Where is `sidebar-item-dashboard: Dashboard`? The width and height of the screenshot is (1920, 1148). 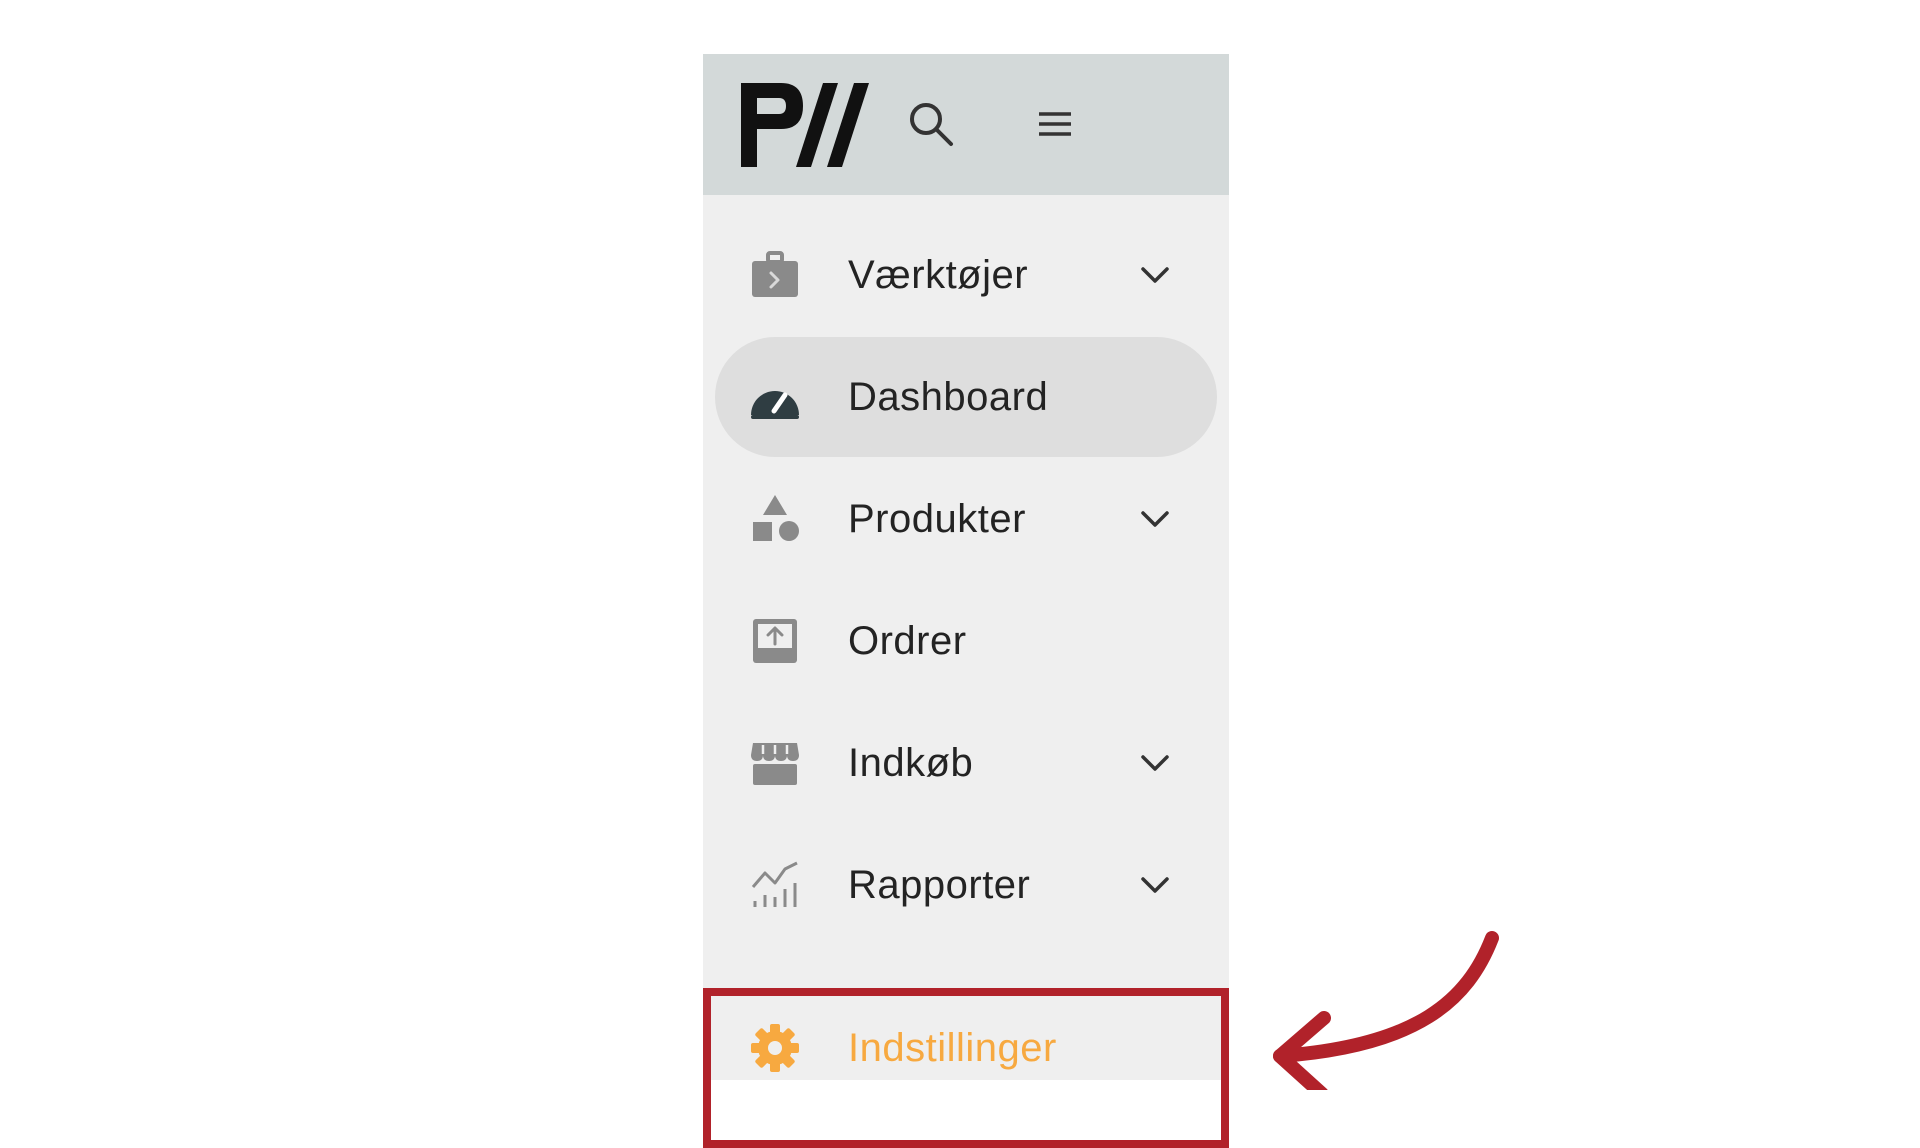
sidebar-item-dashboard: Dashboard is located at coordinates (966, 397).